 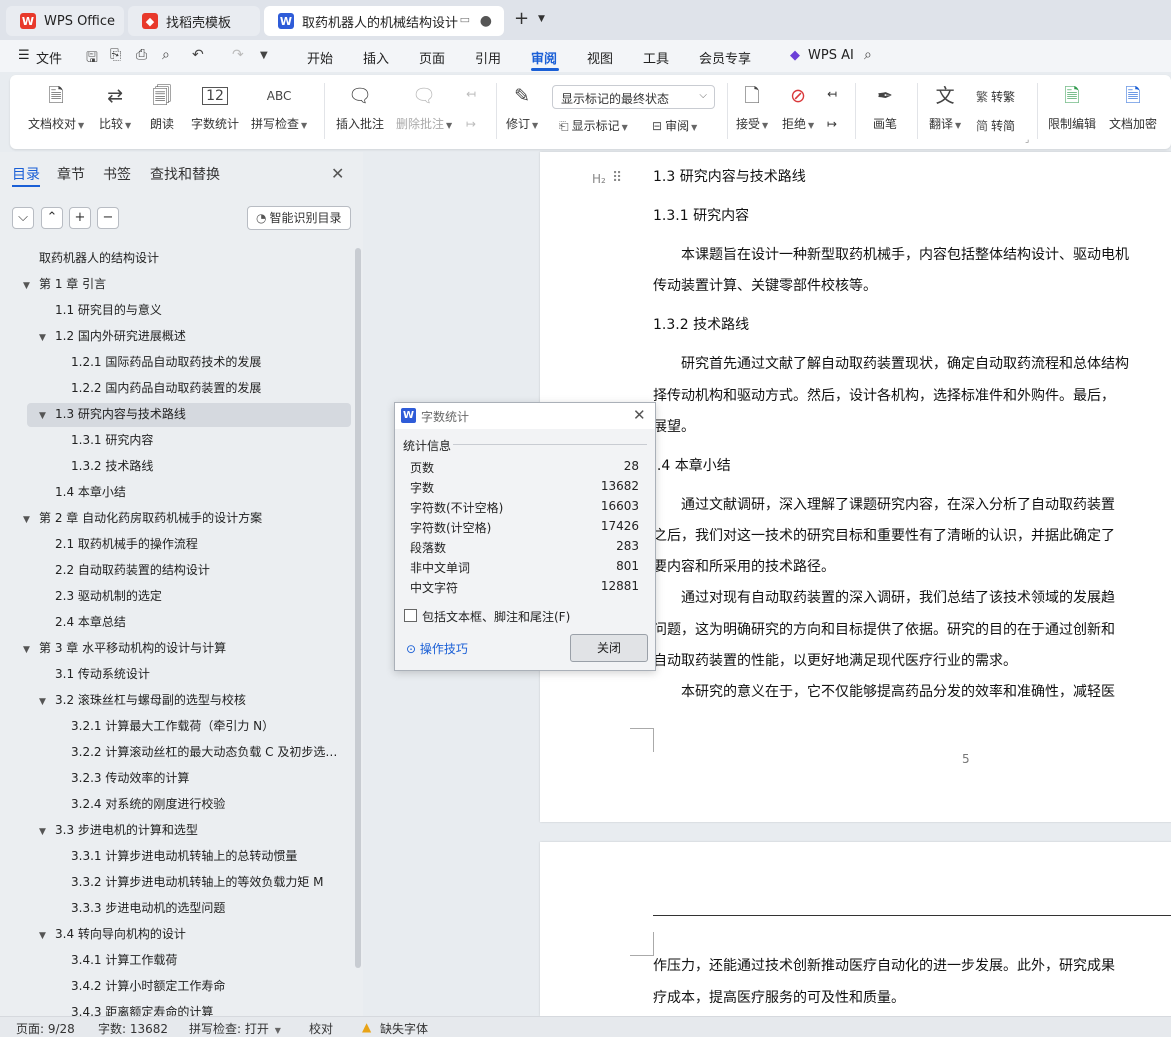 I want to click on tab-toc: 目录, so click(x=26, y=174).